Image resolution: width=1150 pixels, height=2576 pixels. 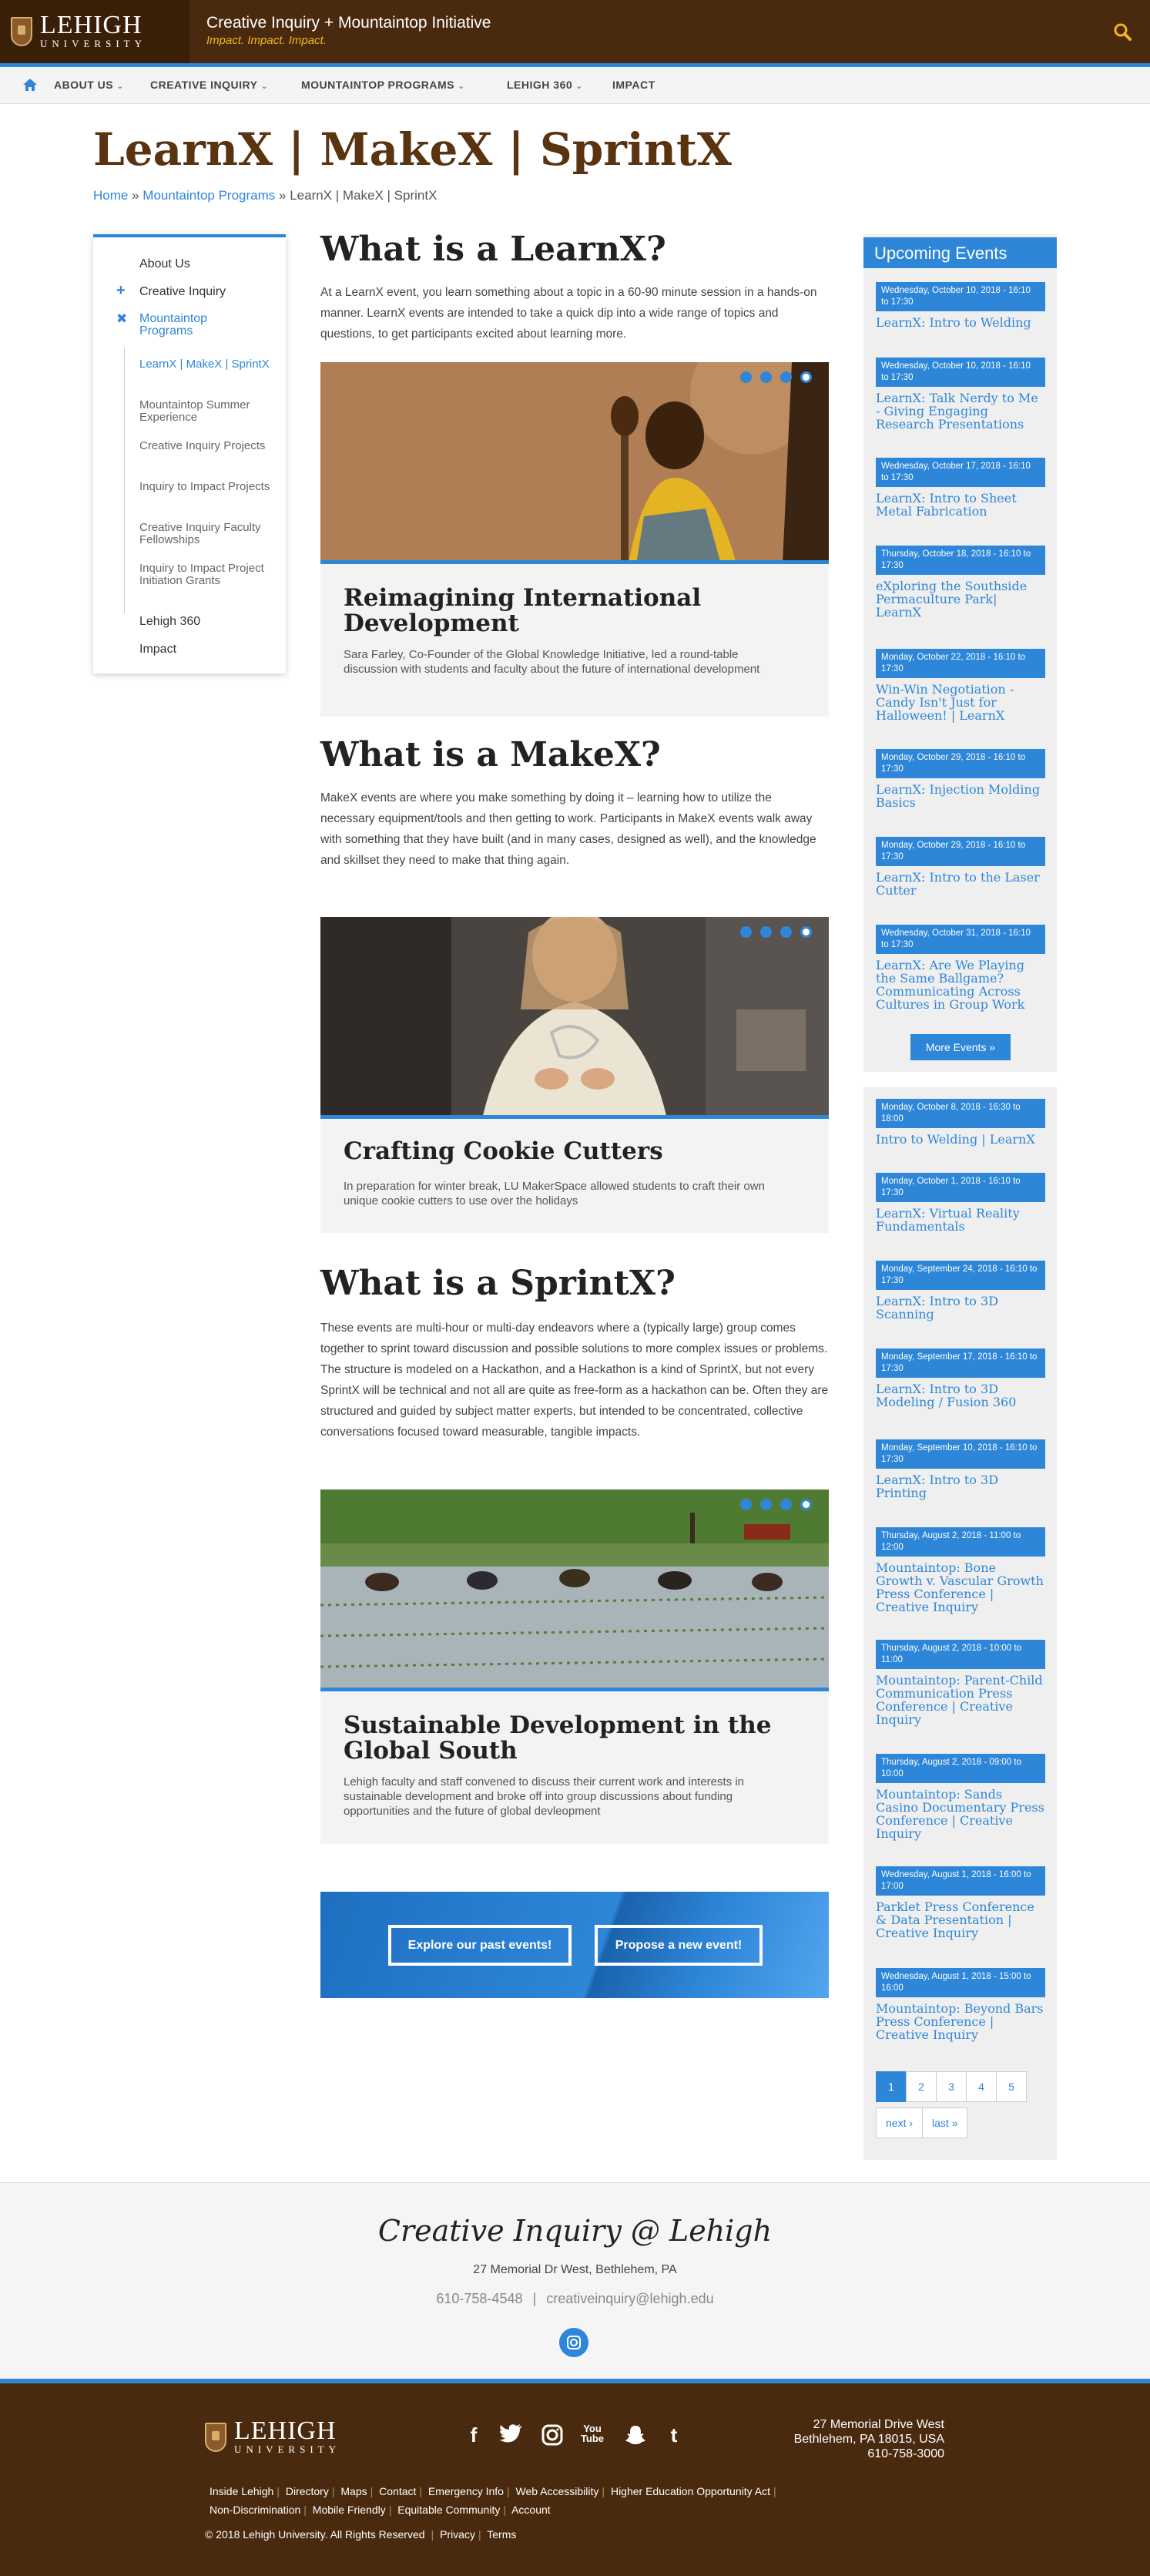 I want to click on footer-link: Equitable Community, so click(x=448, y=2510).